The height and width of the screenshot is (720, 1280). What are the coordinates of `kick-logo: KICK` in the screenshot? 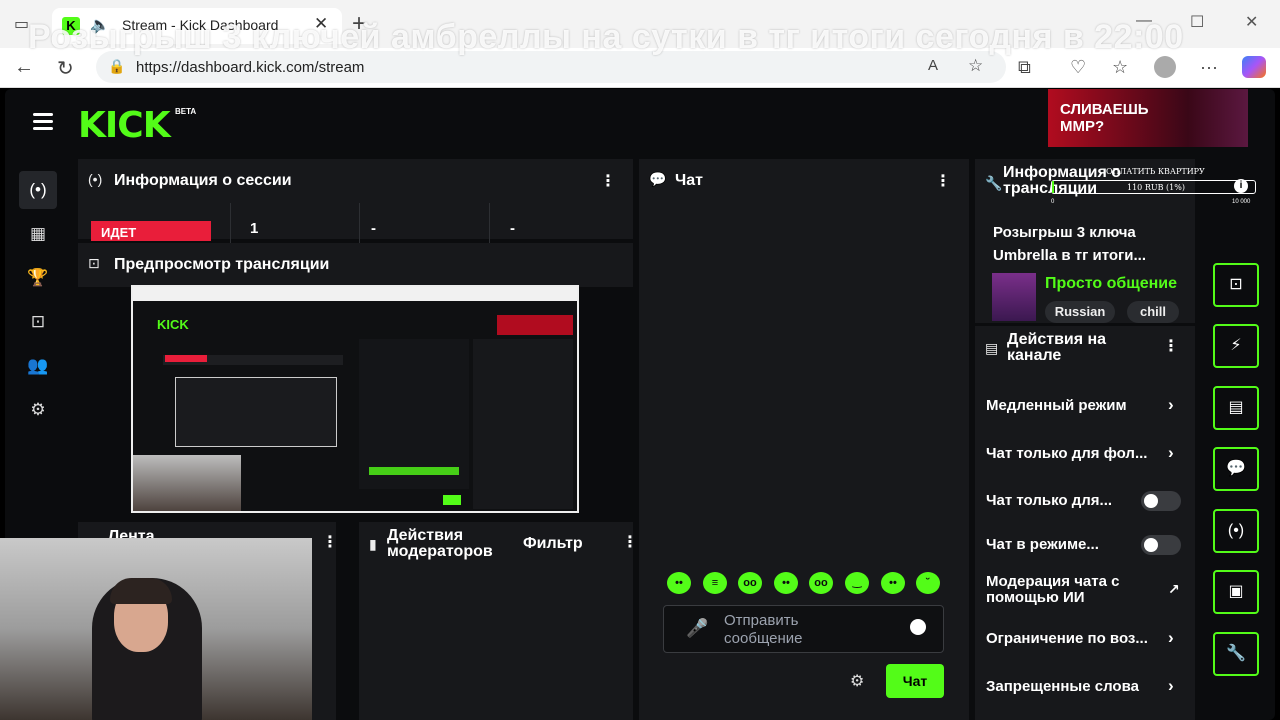 It's located at (124, 125).